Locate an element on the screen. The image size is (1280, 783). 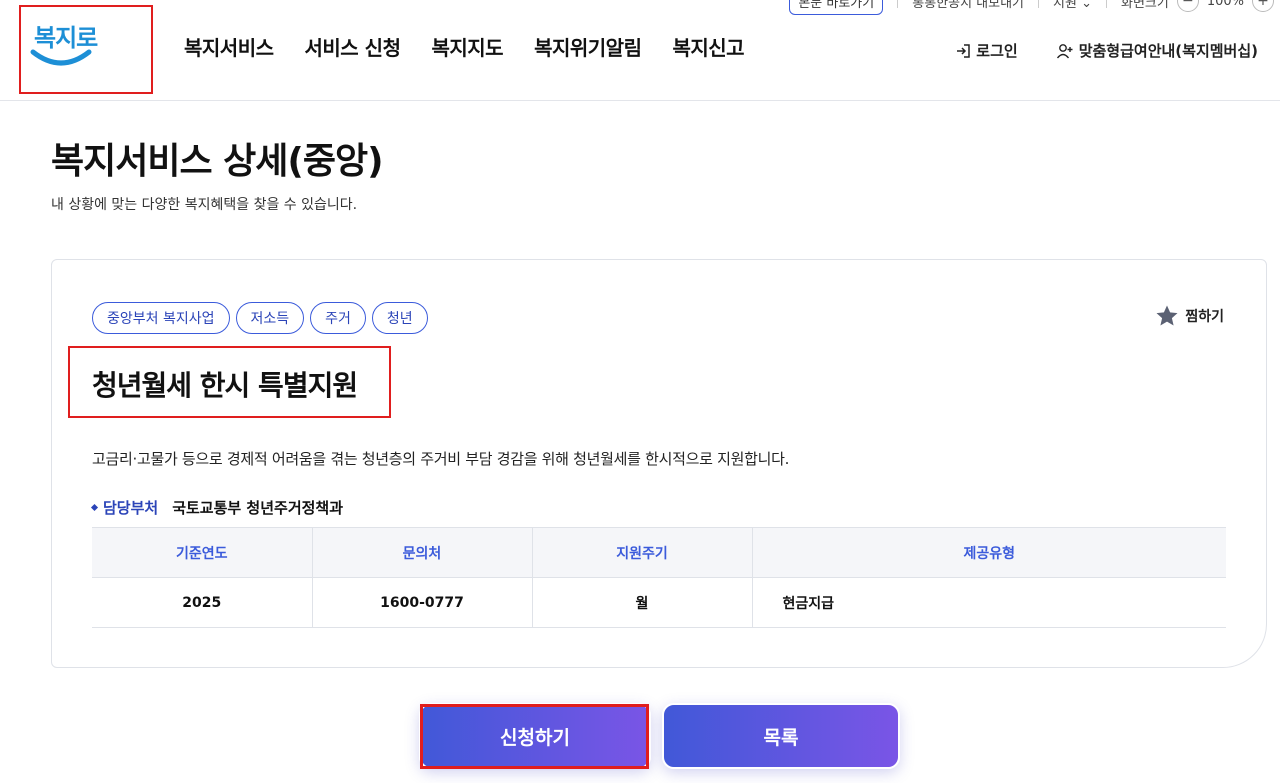
star-icon is located at coordinates (1167, 315).